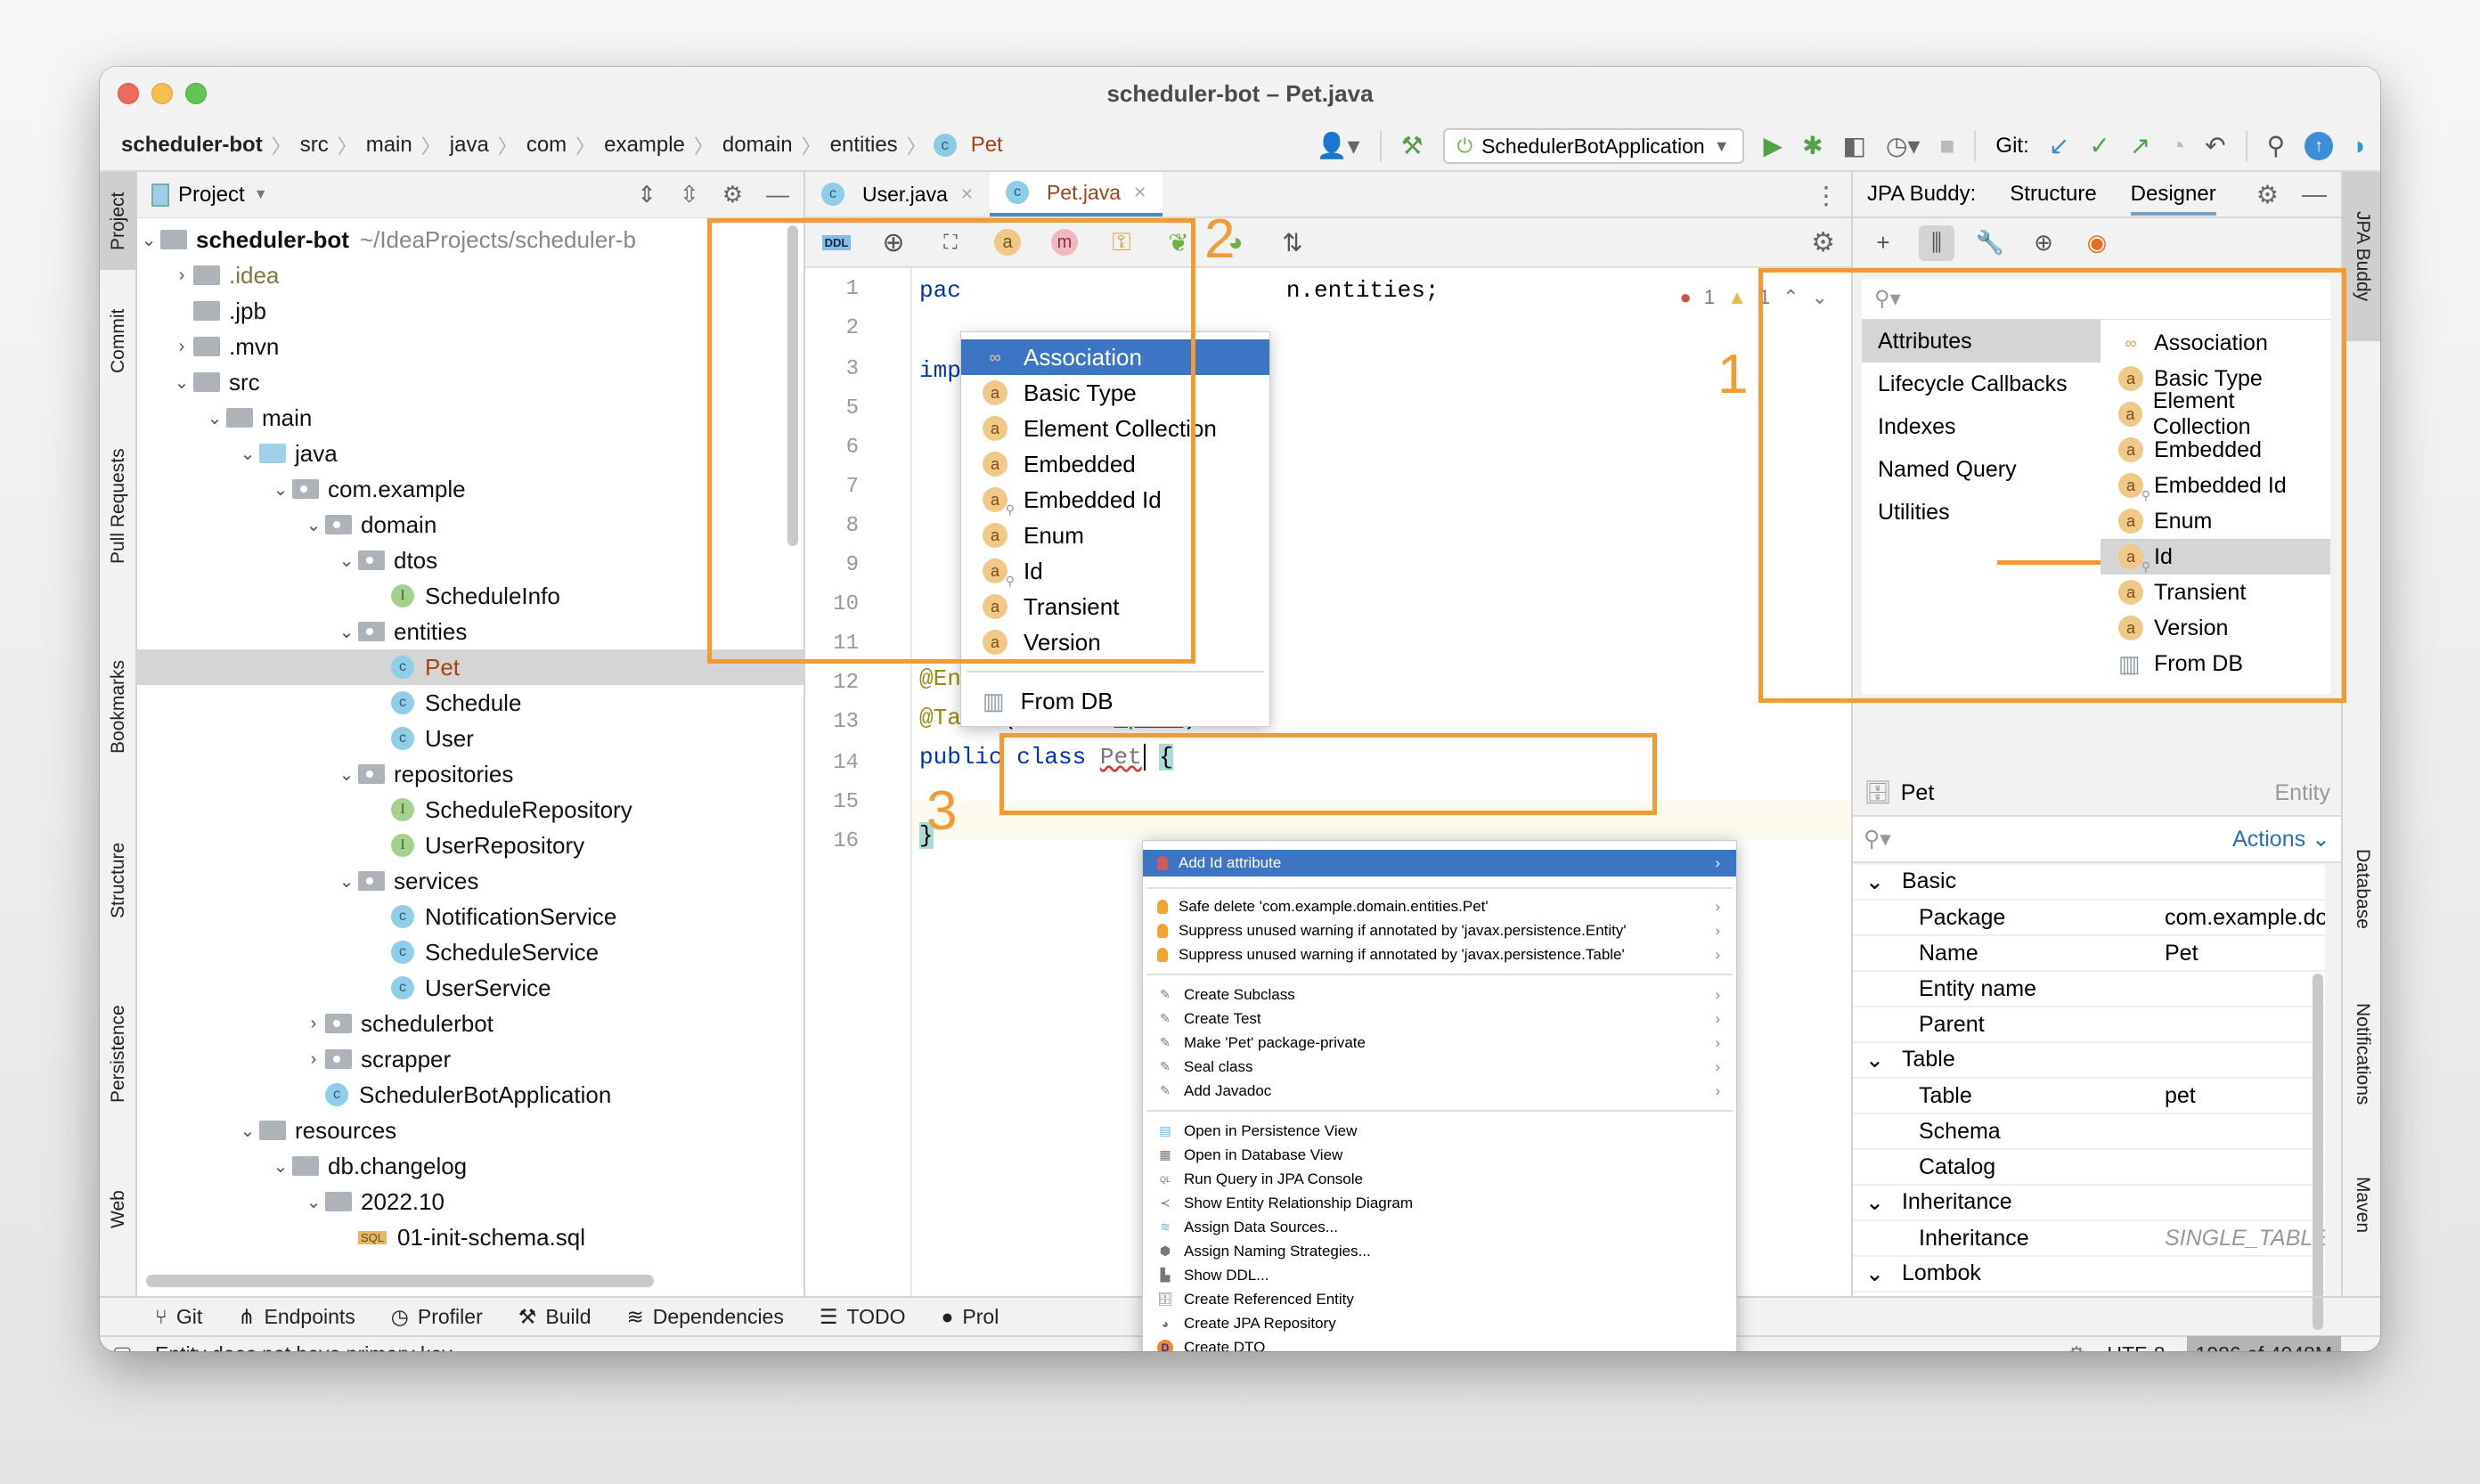 The width and height of the screenshot is (2480, 1484). What do you see at coordinates (2314, 195) in the screenshot?
I see `hide-icon: —` at bounding box center [2314, 195].